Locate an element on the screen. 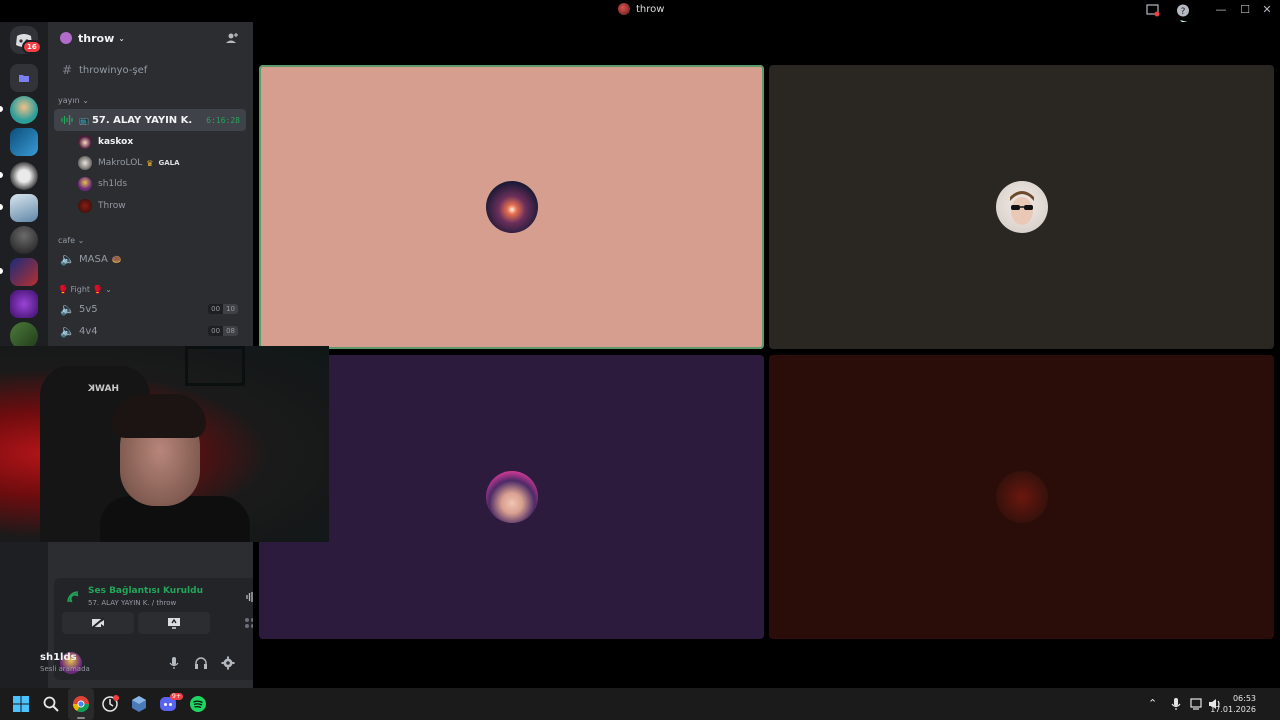  chrome-taskbar-item is located at coordinates (81, 704).